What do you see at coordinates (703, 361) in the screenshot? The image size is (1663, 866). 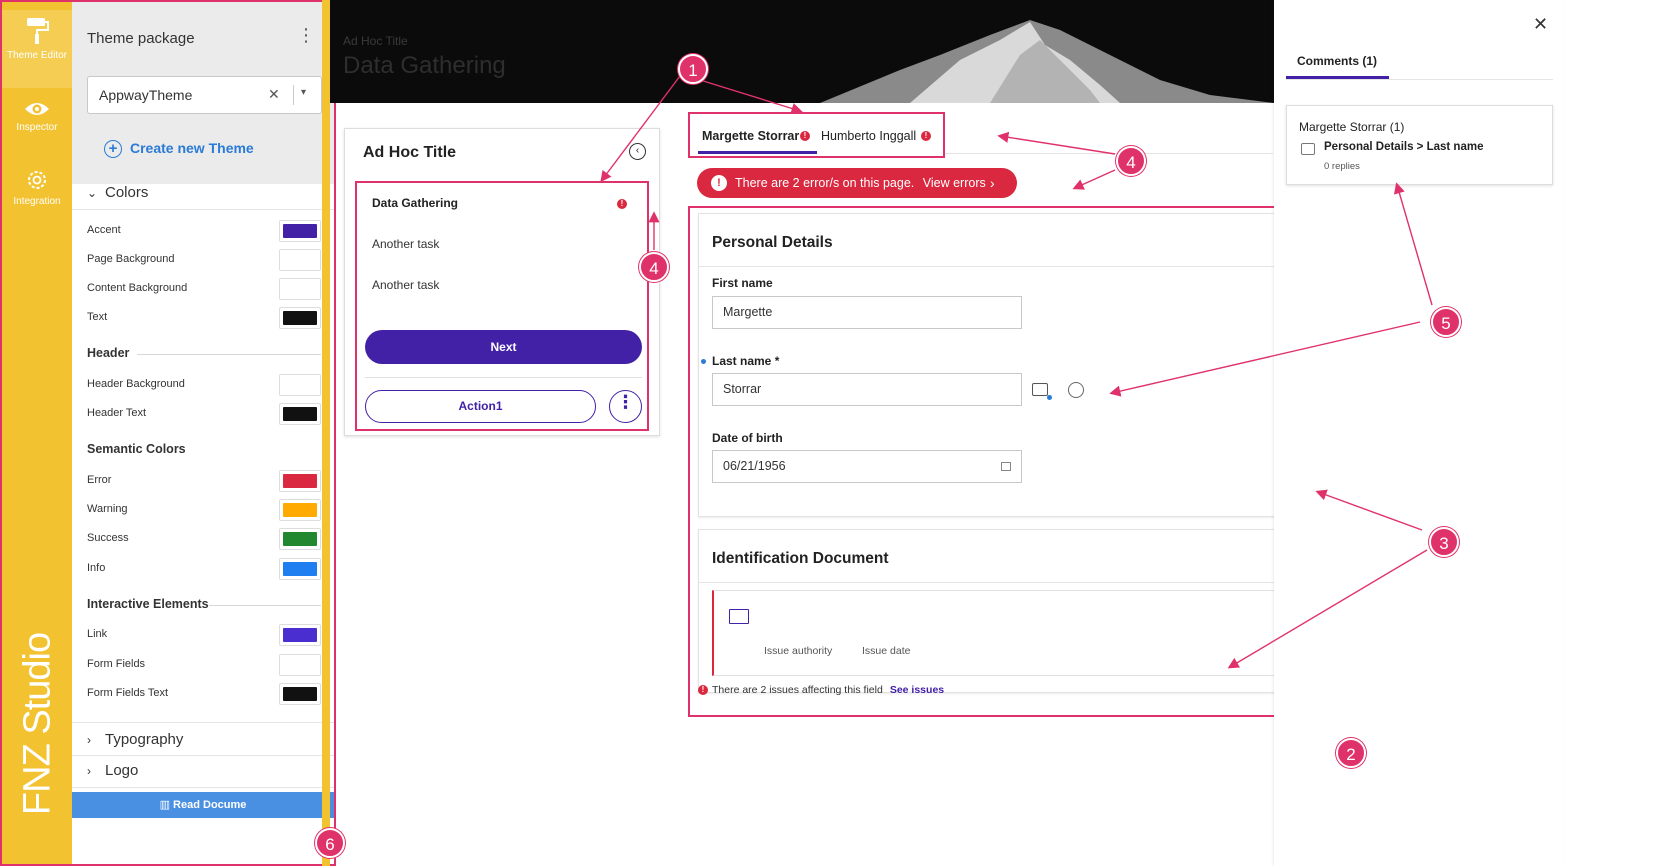 I see `required-indicator` at bounding box center [703, 361].